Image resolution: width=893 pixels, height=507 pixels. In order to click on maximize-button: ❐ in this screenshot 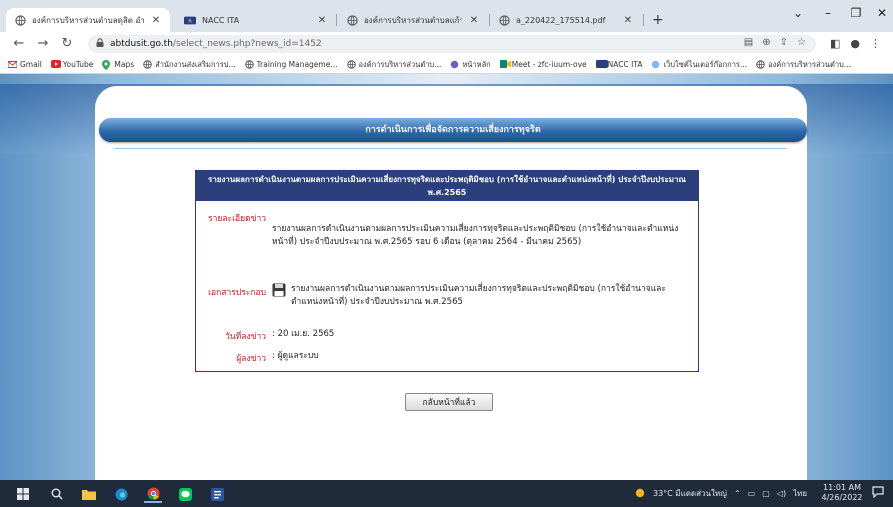, I will do `click(856, 13)`.